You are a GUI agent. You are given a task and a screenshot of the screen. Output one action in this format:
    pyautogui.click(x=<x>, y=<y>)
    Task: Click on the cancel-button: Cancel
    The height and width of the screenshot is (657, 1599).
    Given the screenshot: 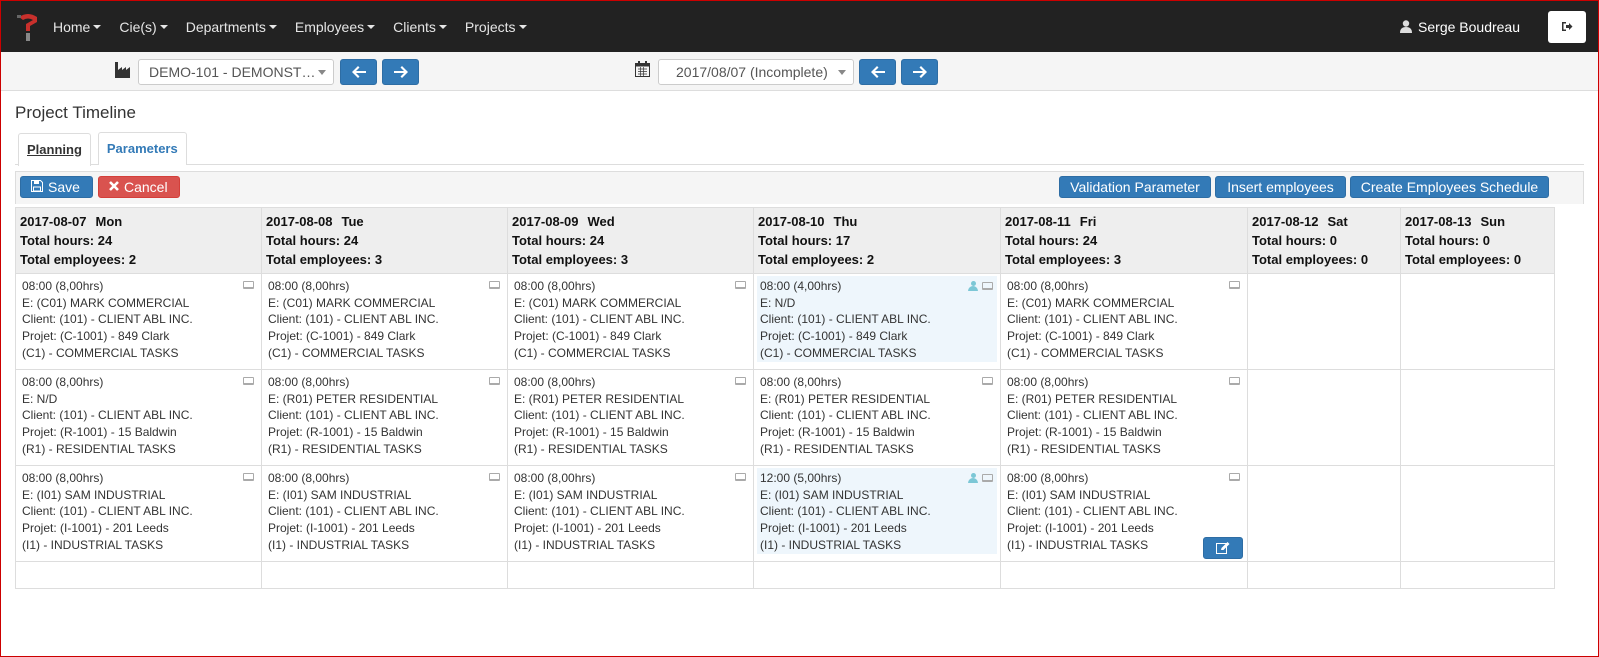 What is the action you would take?
    pyautogui.click(x=139, y=187)
    